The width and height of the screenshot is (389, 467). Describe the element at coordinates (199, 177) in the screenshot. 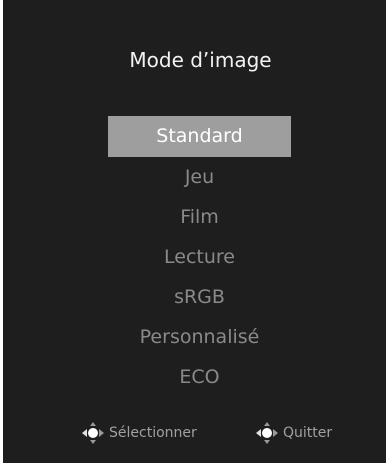

I see `menu-item-jeu: Jeu` at that location.